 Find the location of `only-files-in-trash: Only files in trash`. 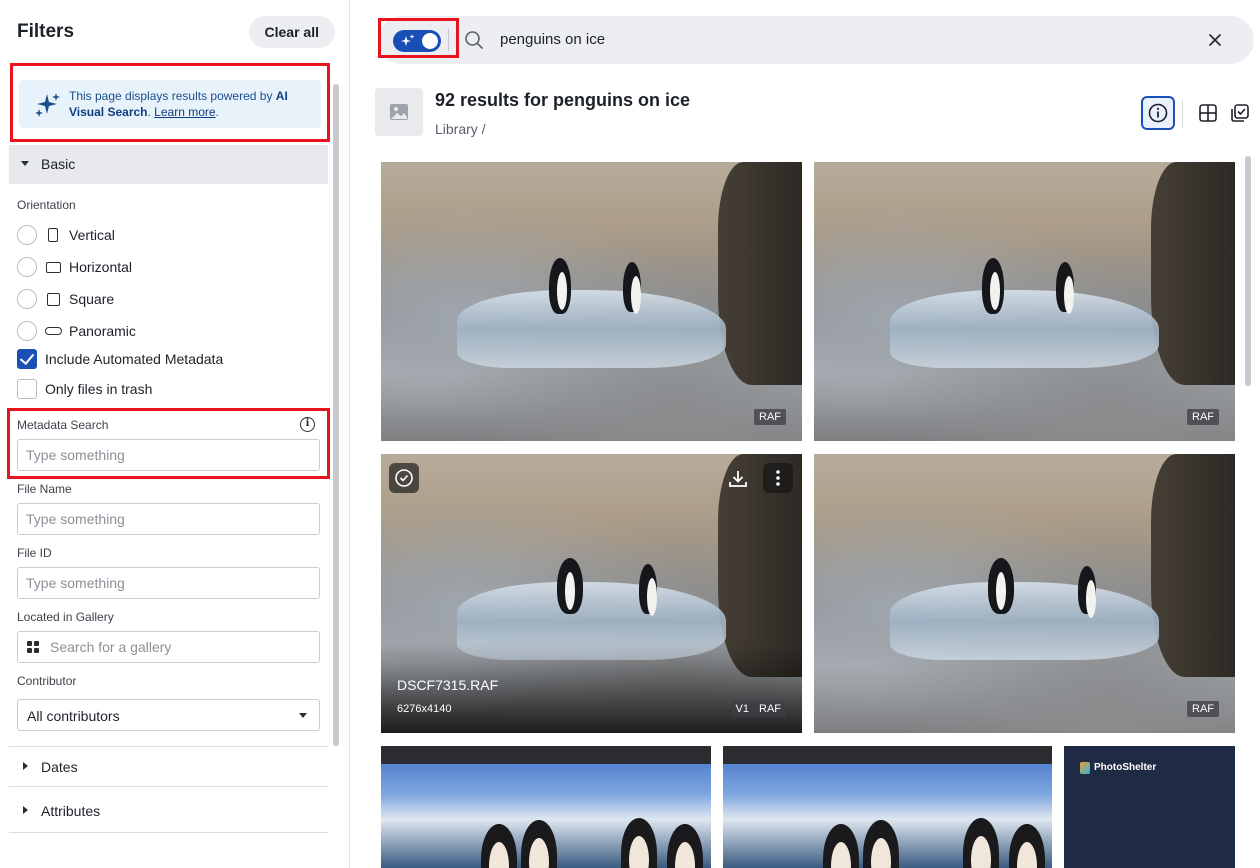

only-files-in-trash: Only files in trash is located at coordinates (167, 389).